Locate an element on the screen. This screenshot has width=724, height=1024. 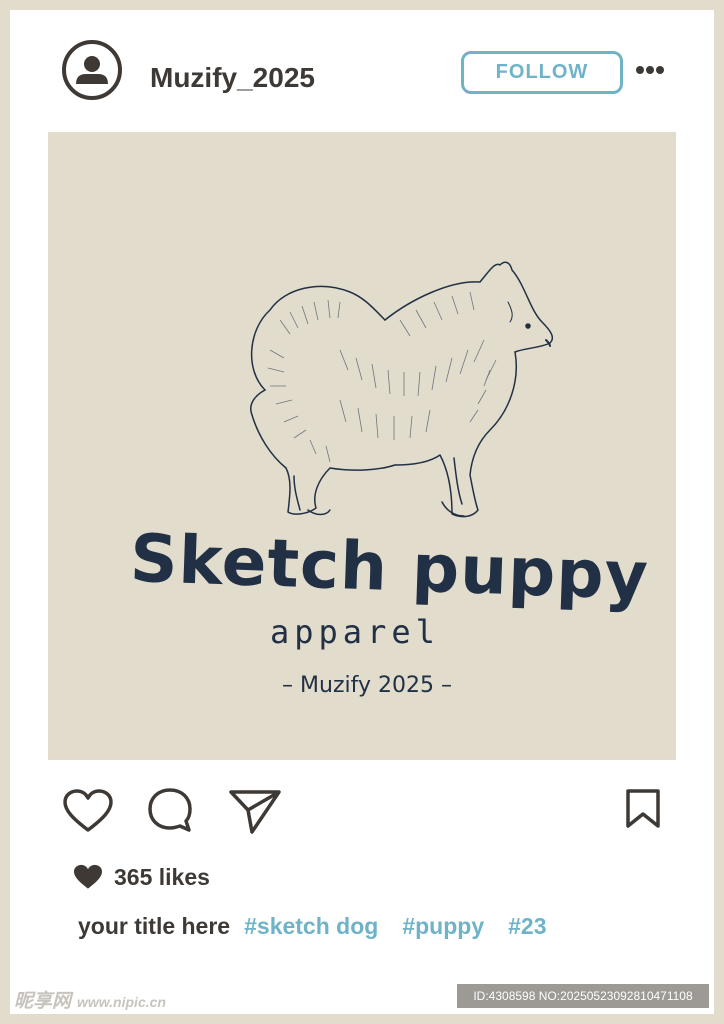
brand-subtitle: apparel is located at coordinates (355, 632).